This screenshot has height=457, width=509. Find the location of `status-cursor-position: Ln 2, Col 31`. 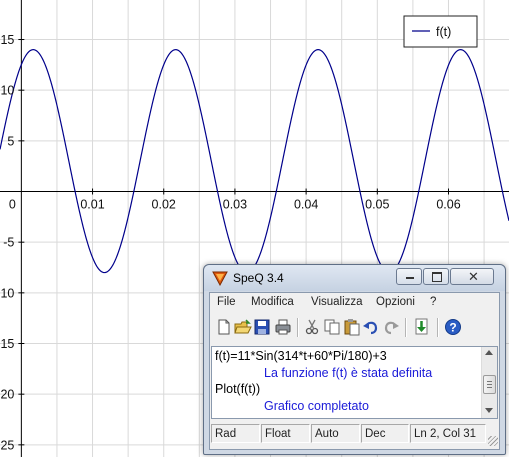

status-cursor-position: Ln 2, Col 31 is located at coordinates (448, 433).